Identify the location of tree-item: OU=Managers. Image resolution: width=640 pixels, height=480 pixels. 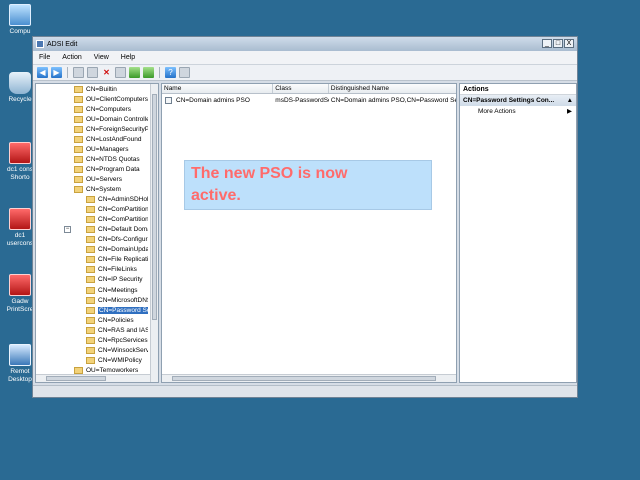
(111, 149).